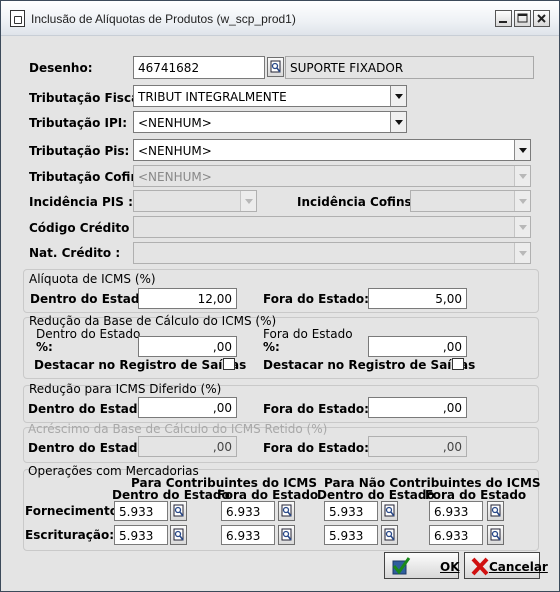 The height and width of the screenshot is (592, 560). What do you see at coordinates (452, 347) in the screenshot?
I see `reducao-base-fora-value: ,00` at bounding box center [452, 347].